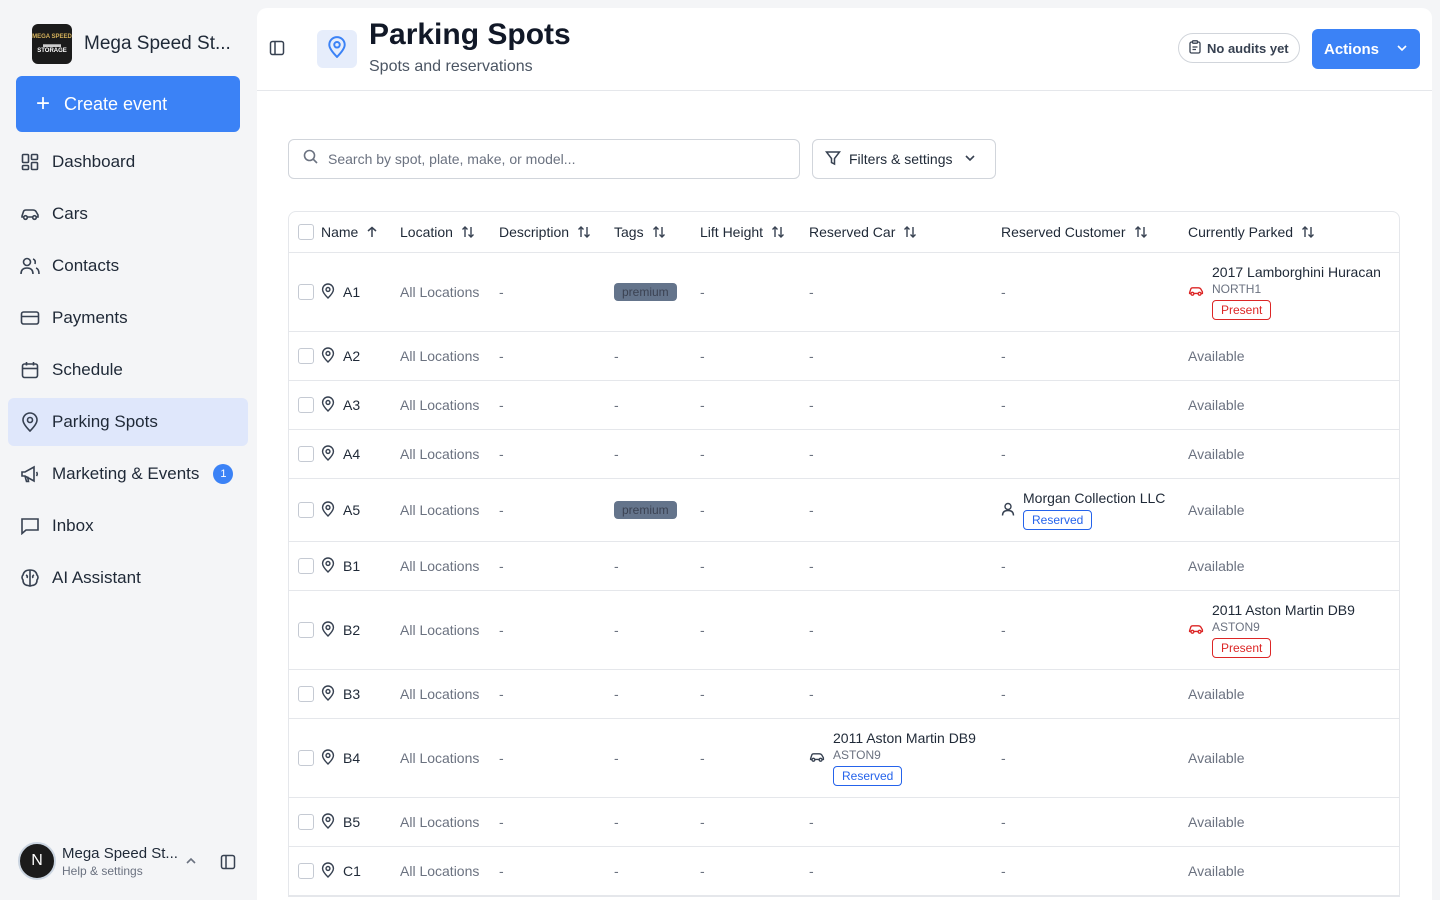 This screenshot has width=1440, height=900. Describe the element at coordinates (1074, 232) in the screenshot. I see `column-header-reserved-customer: Reserved Customer` at that location.